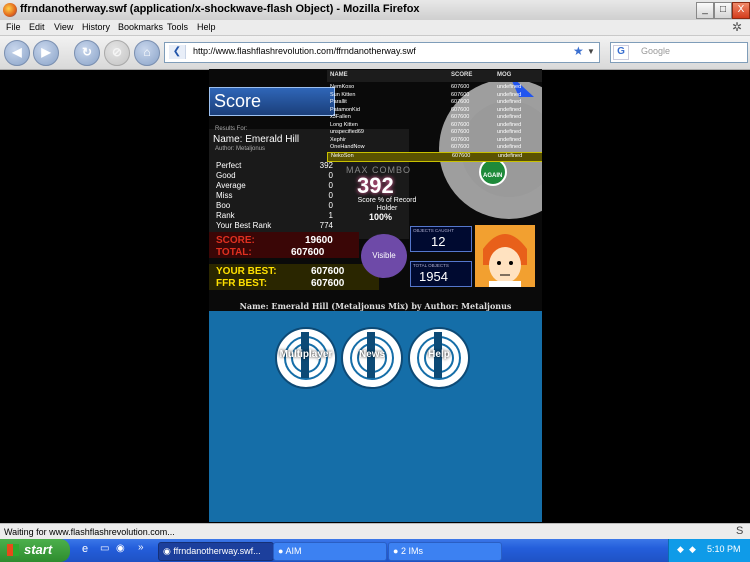  I want to click on multiplayer-label: Multiplayer, so click(306, 354).